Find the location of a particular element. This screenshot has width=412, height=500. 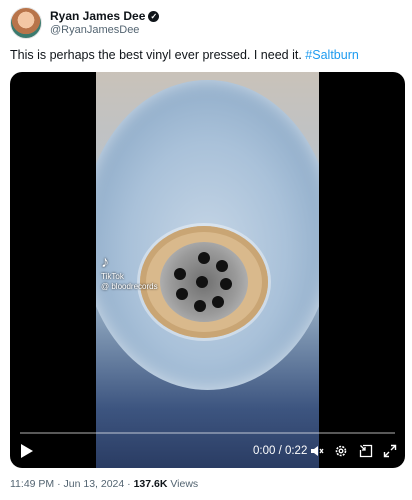

tweet-date: Jun 13, 2024 is located at coordinates (94, 484).